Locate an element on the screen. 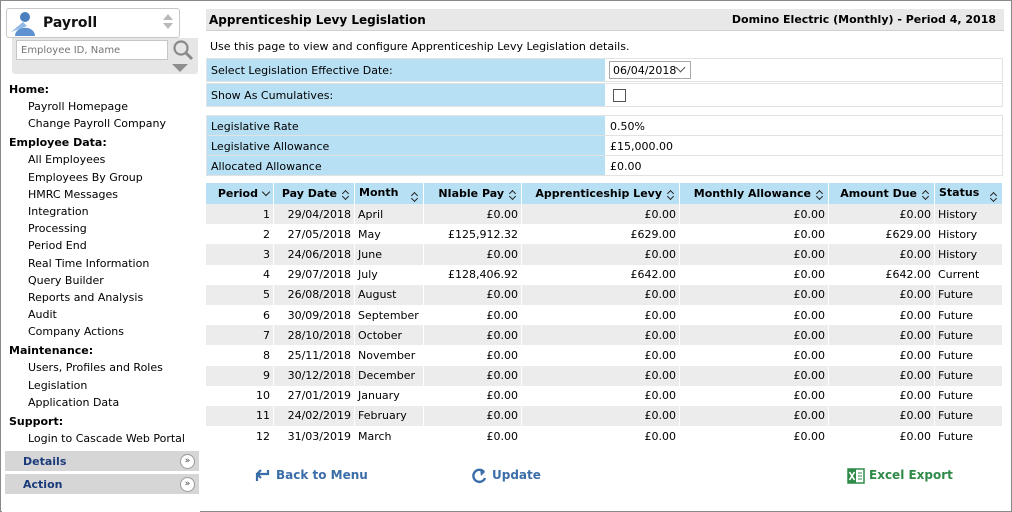 This screenshot has width=1012, height=512. sidebar-item-audit: Audit is located at coordinates (104, 314).